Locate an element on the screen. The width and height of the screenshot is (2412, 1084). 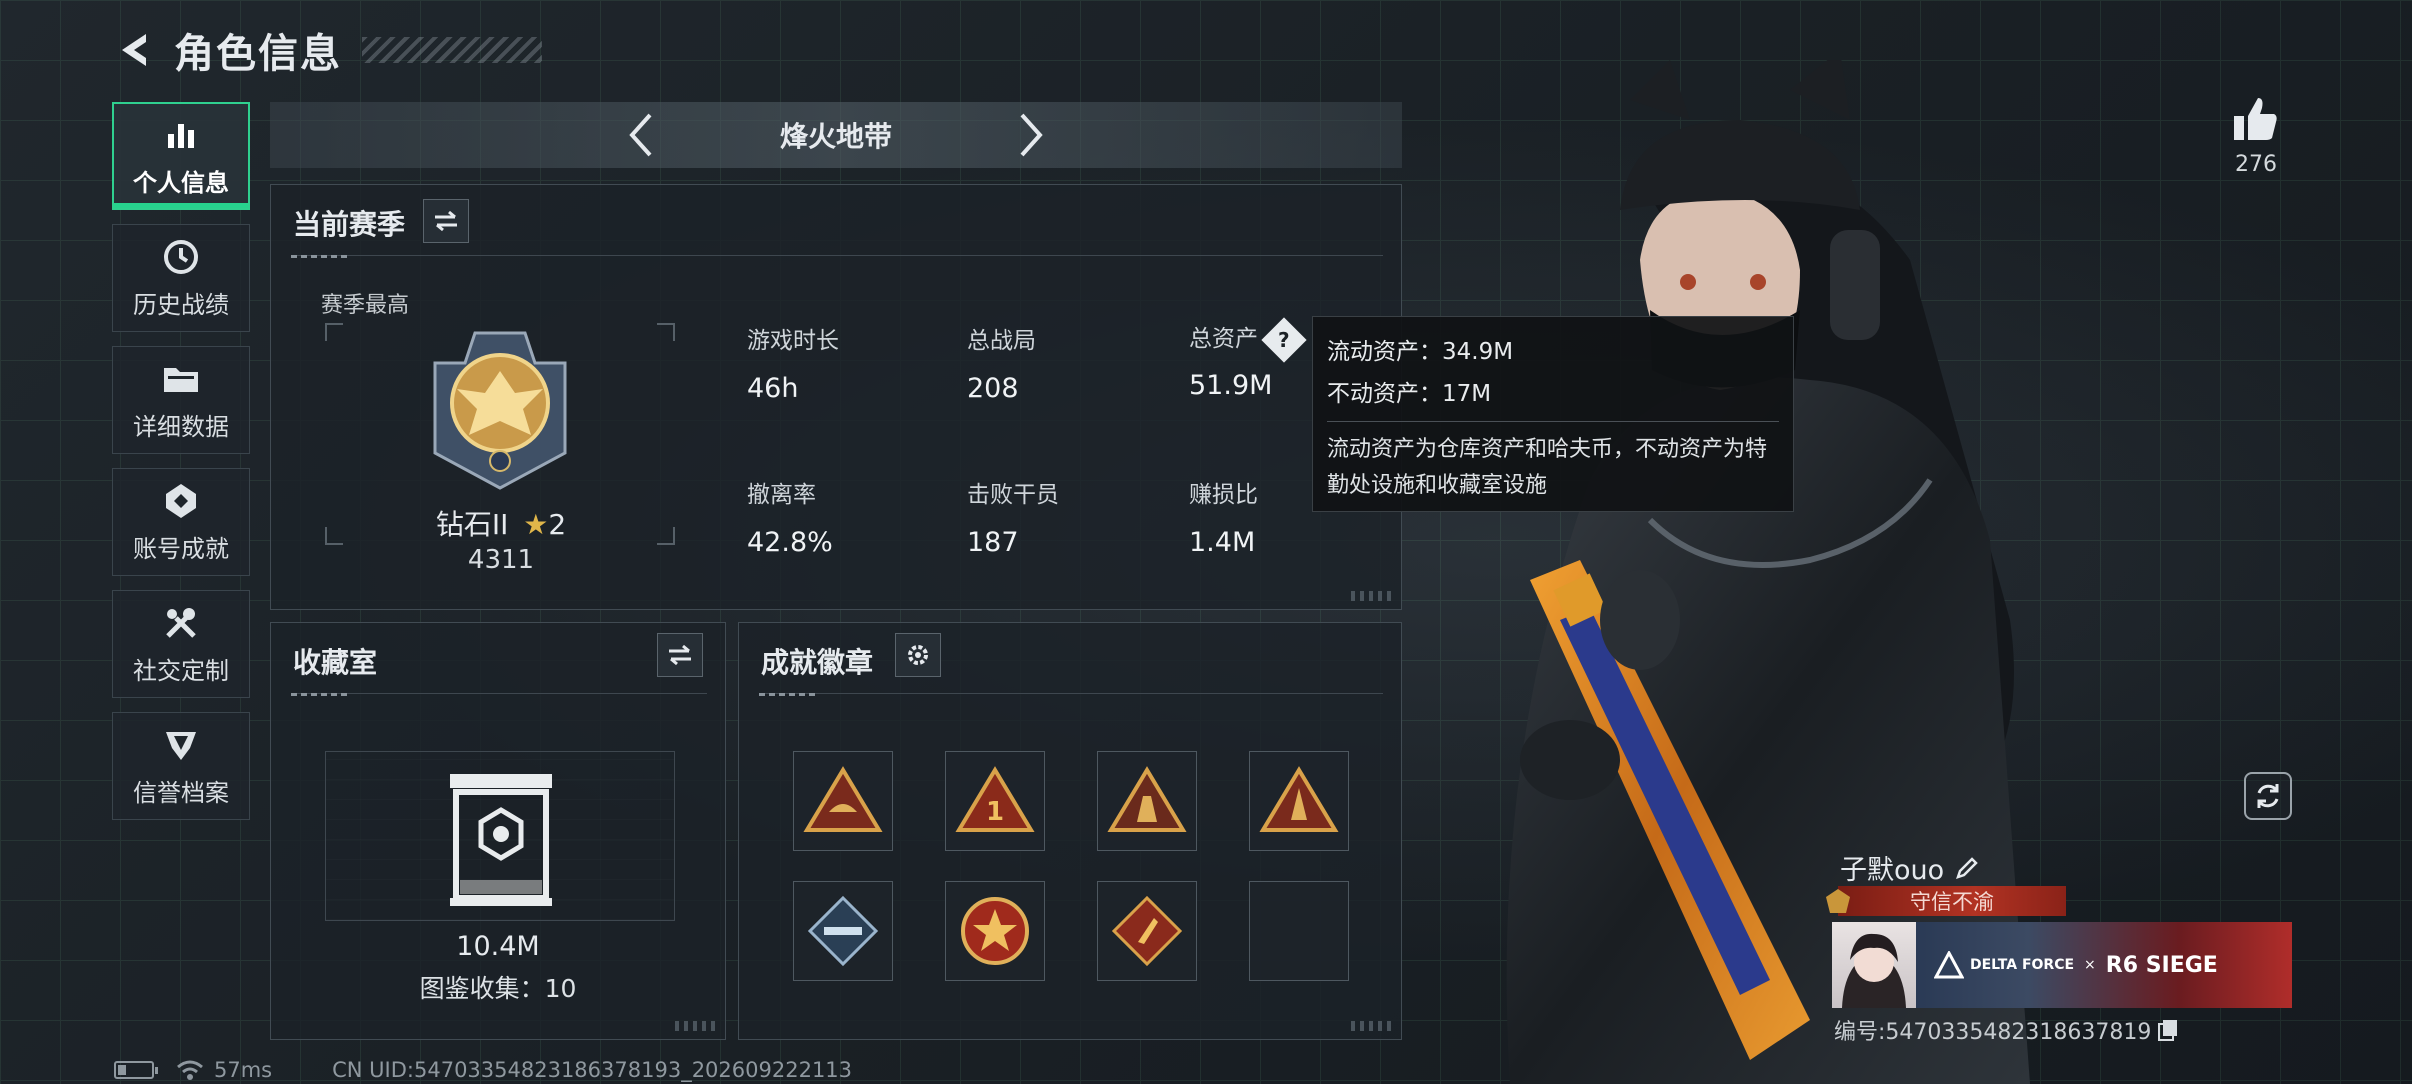
season-title: 当前赛季 is located at coordinates (349, 224).